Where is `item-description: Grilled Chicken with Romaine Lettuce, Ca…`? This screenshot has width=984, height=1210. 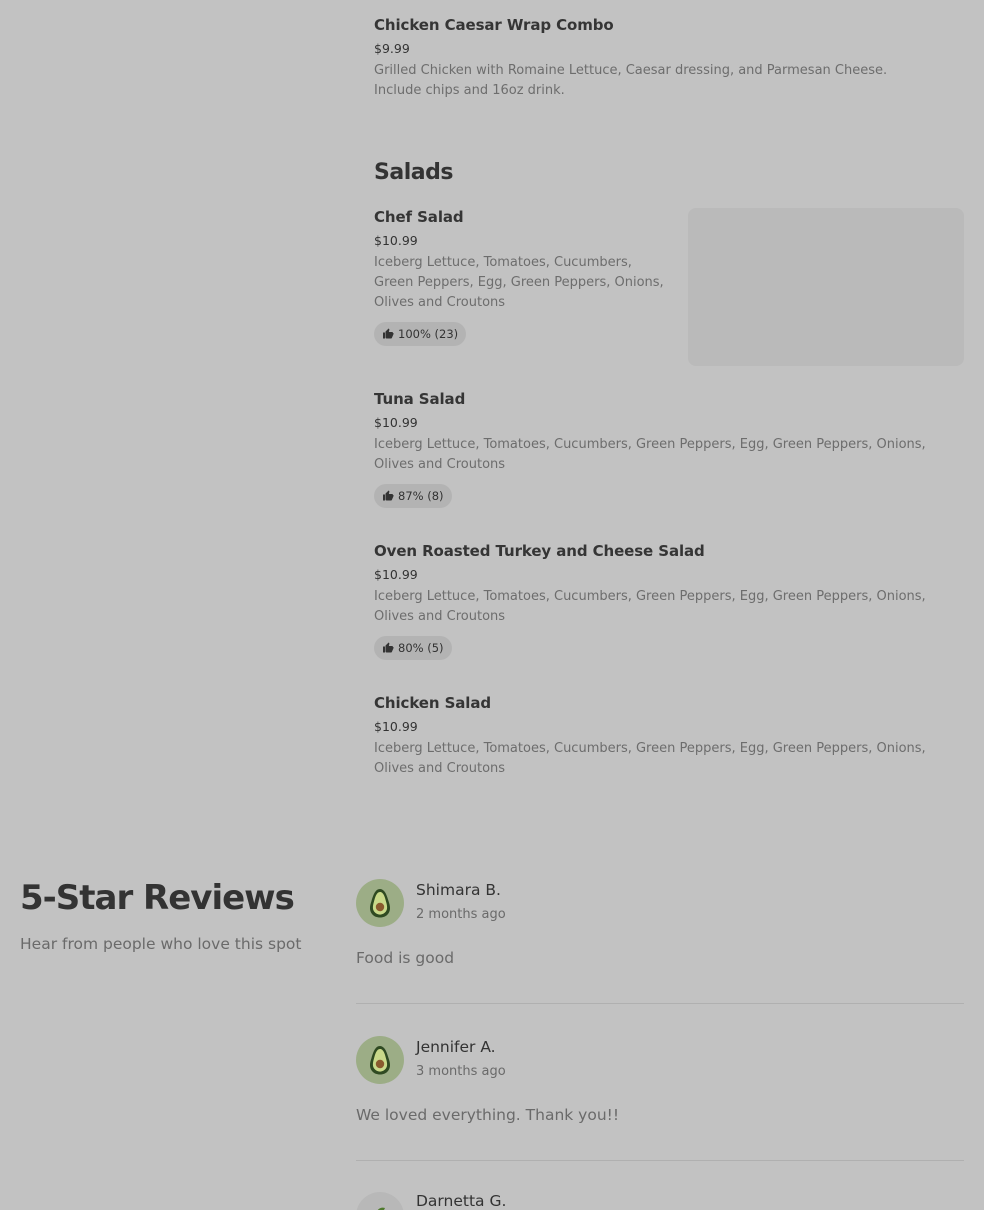
item-description: Grilled Chicken with Romaine Lettuce, Ca… is located at coordinates (631, 80).